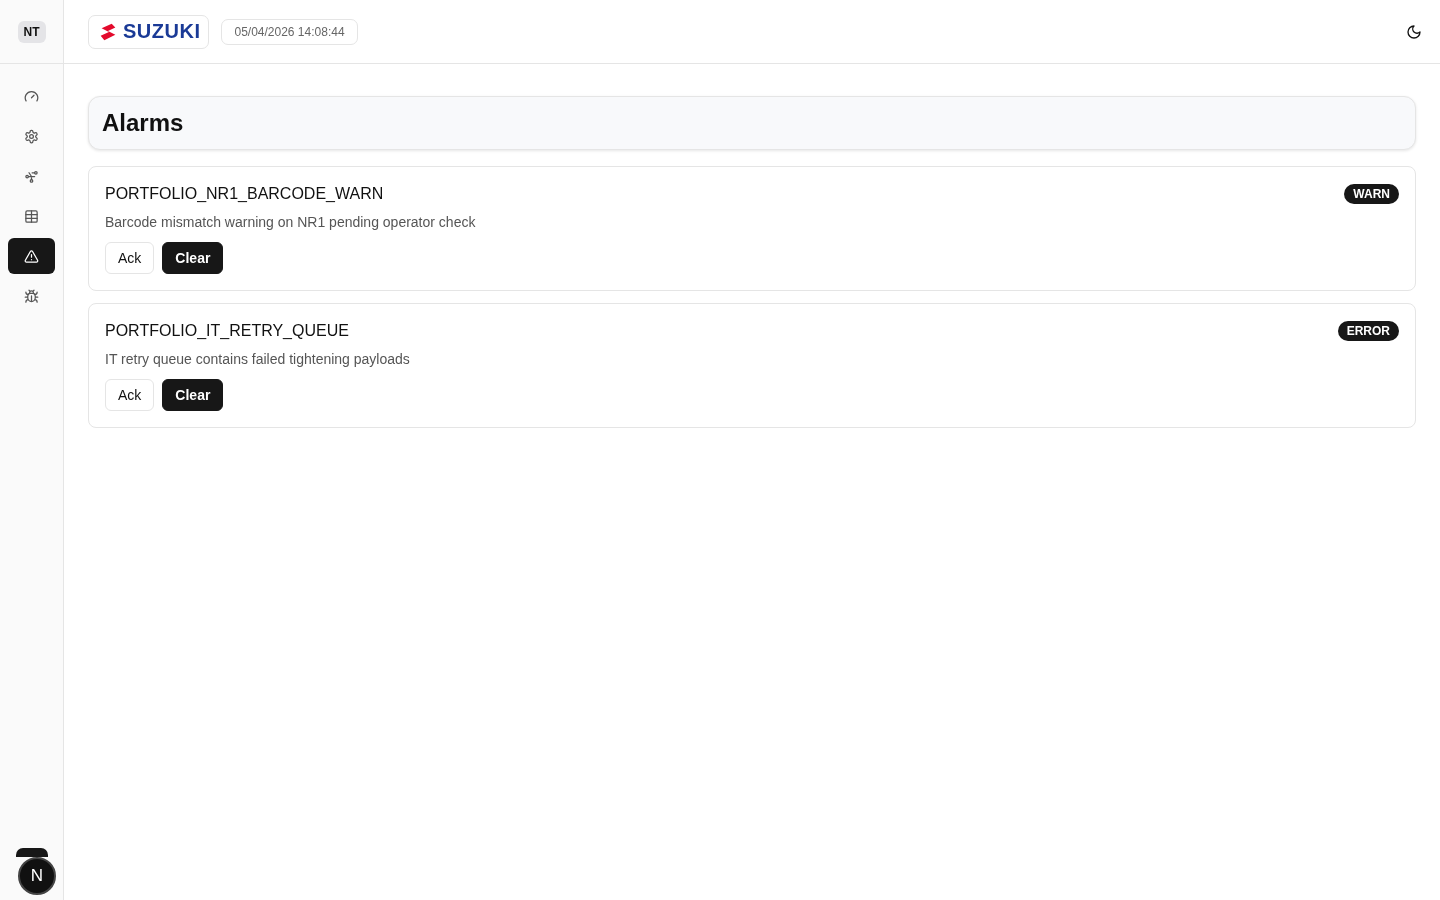  Describe the element at coordinates (31, 216) in the screenshot. I see `table-icon` at that location.